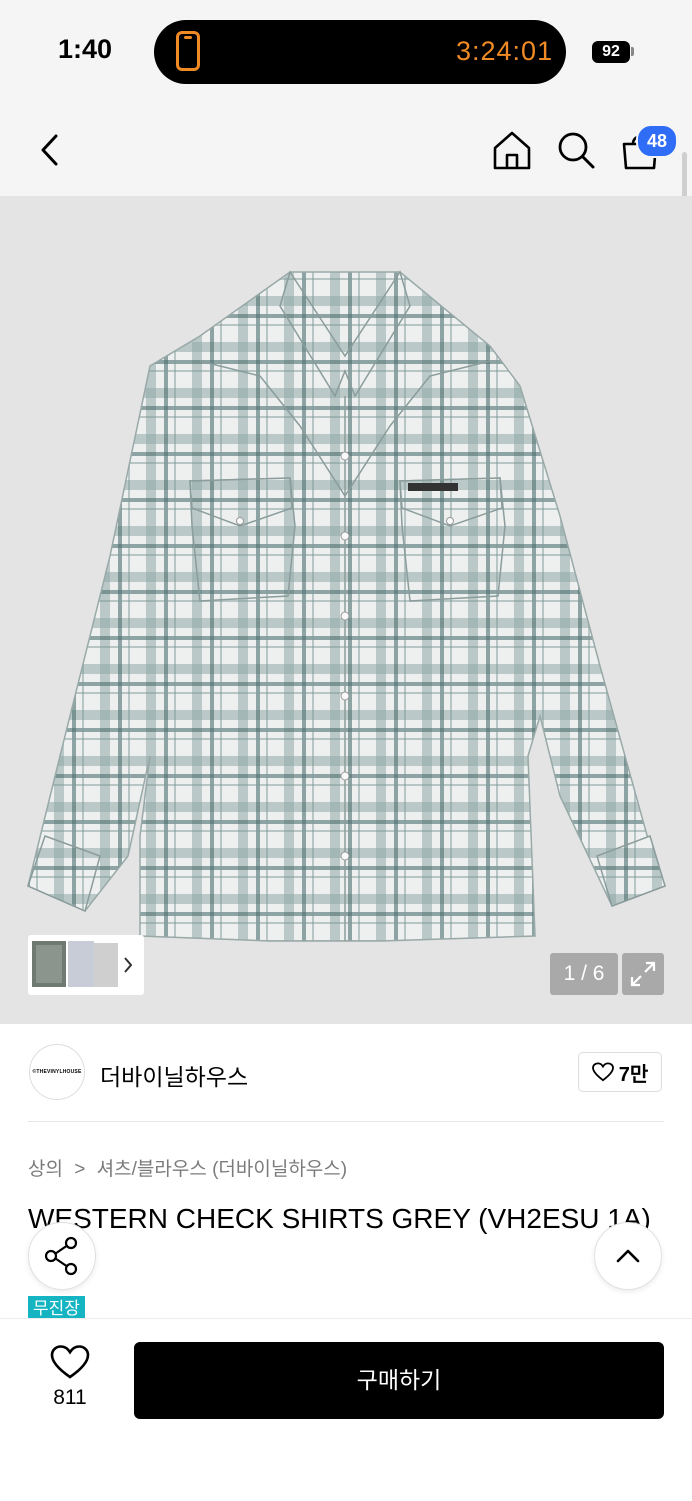 This screenshot has height=1501, width=692. Describe the element at coordinates (188, 51) in the screenshot. I see `phone-icon` at that location.